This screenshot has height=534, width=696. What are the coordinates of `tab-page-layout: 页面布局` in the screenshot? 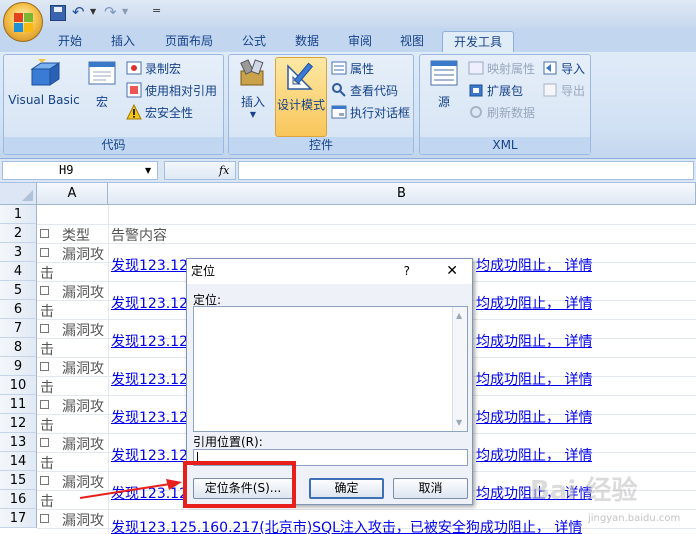 It's located at (189, 41).